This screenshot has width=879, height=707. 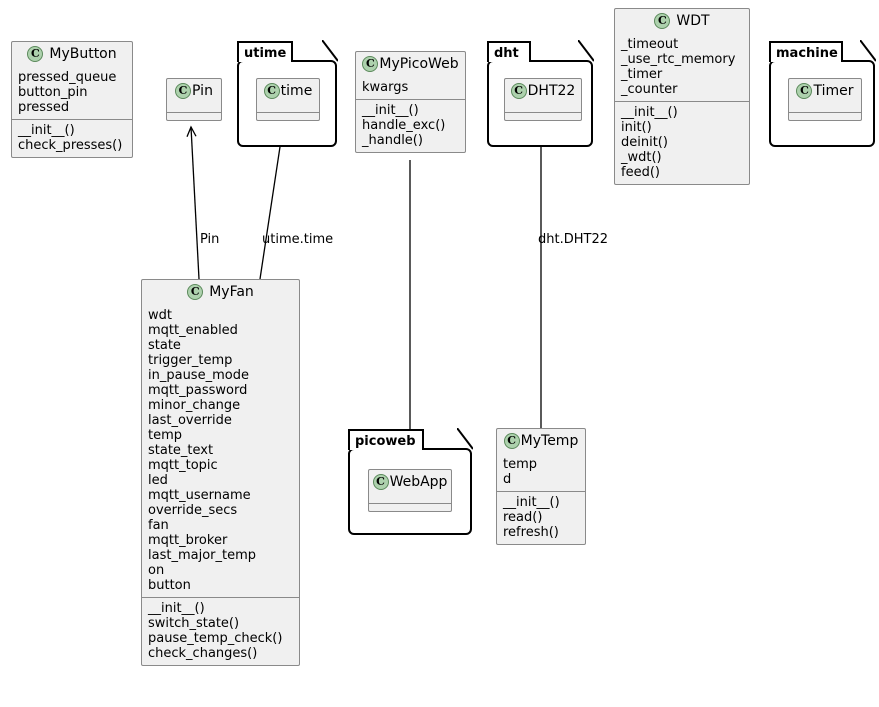 I want to click on attribute: trigger_temp, so click(x=190, y=360).